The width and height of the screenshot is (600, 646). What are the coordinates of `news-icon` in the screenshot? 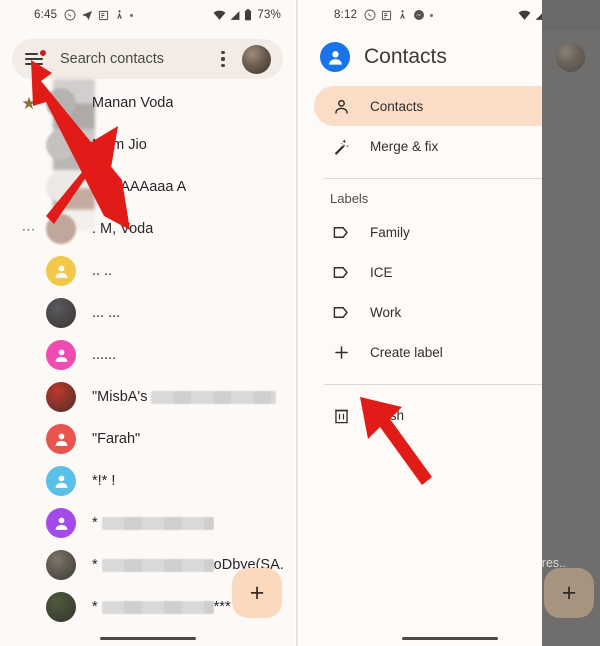 It's located at (103, 15).